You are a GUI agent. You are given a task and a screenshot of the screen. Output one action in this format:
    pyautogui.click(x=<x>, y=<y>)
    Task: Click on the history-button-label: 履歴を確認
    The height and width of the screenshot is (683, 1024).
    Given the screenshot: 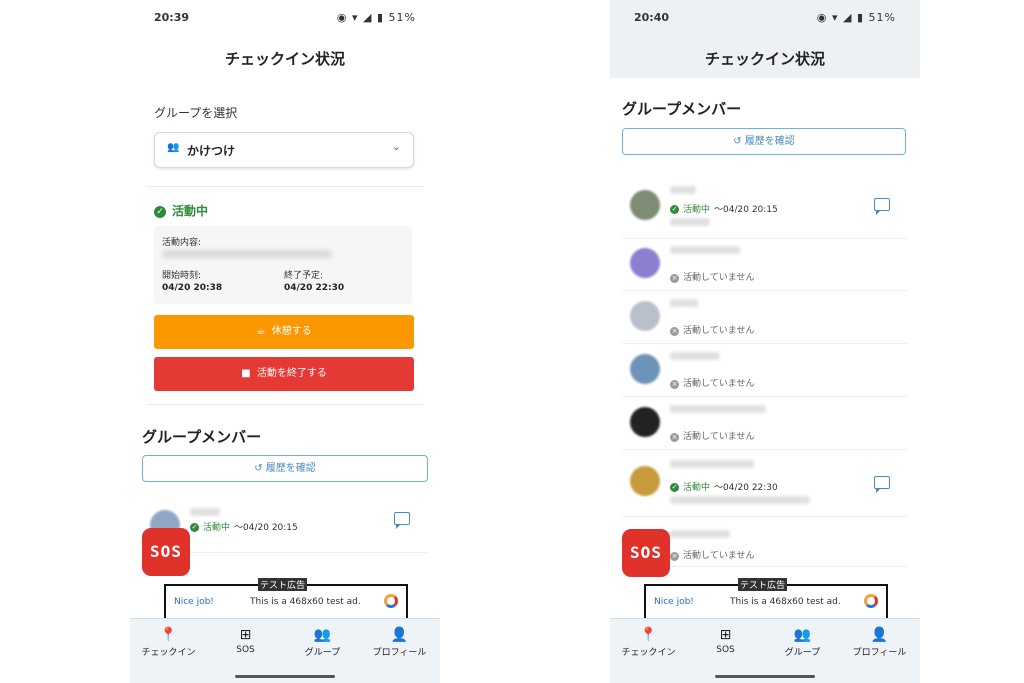 What is the action you would take?
    pyautogui.click(x=290, y=468)
    